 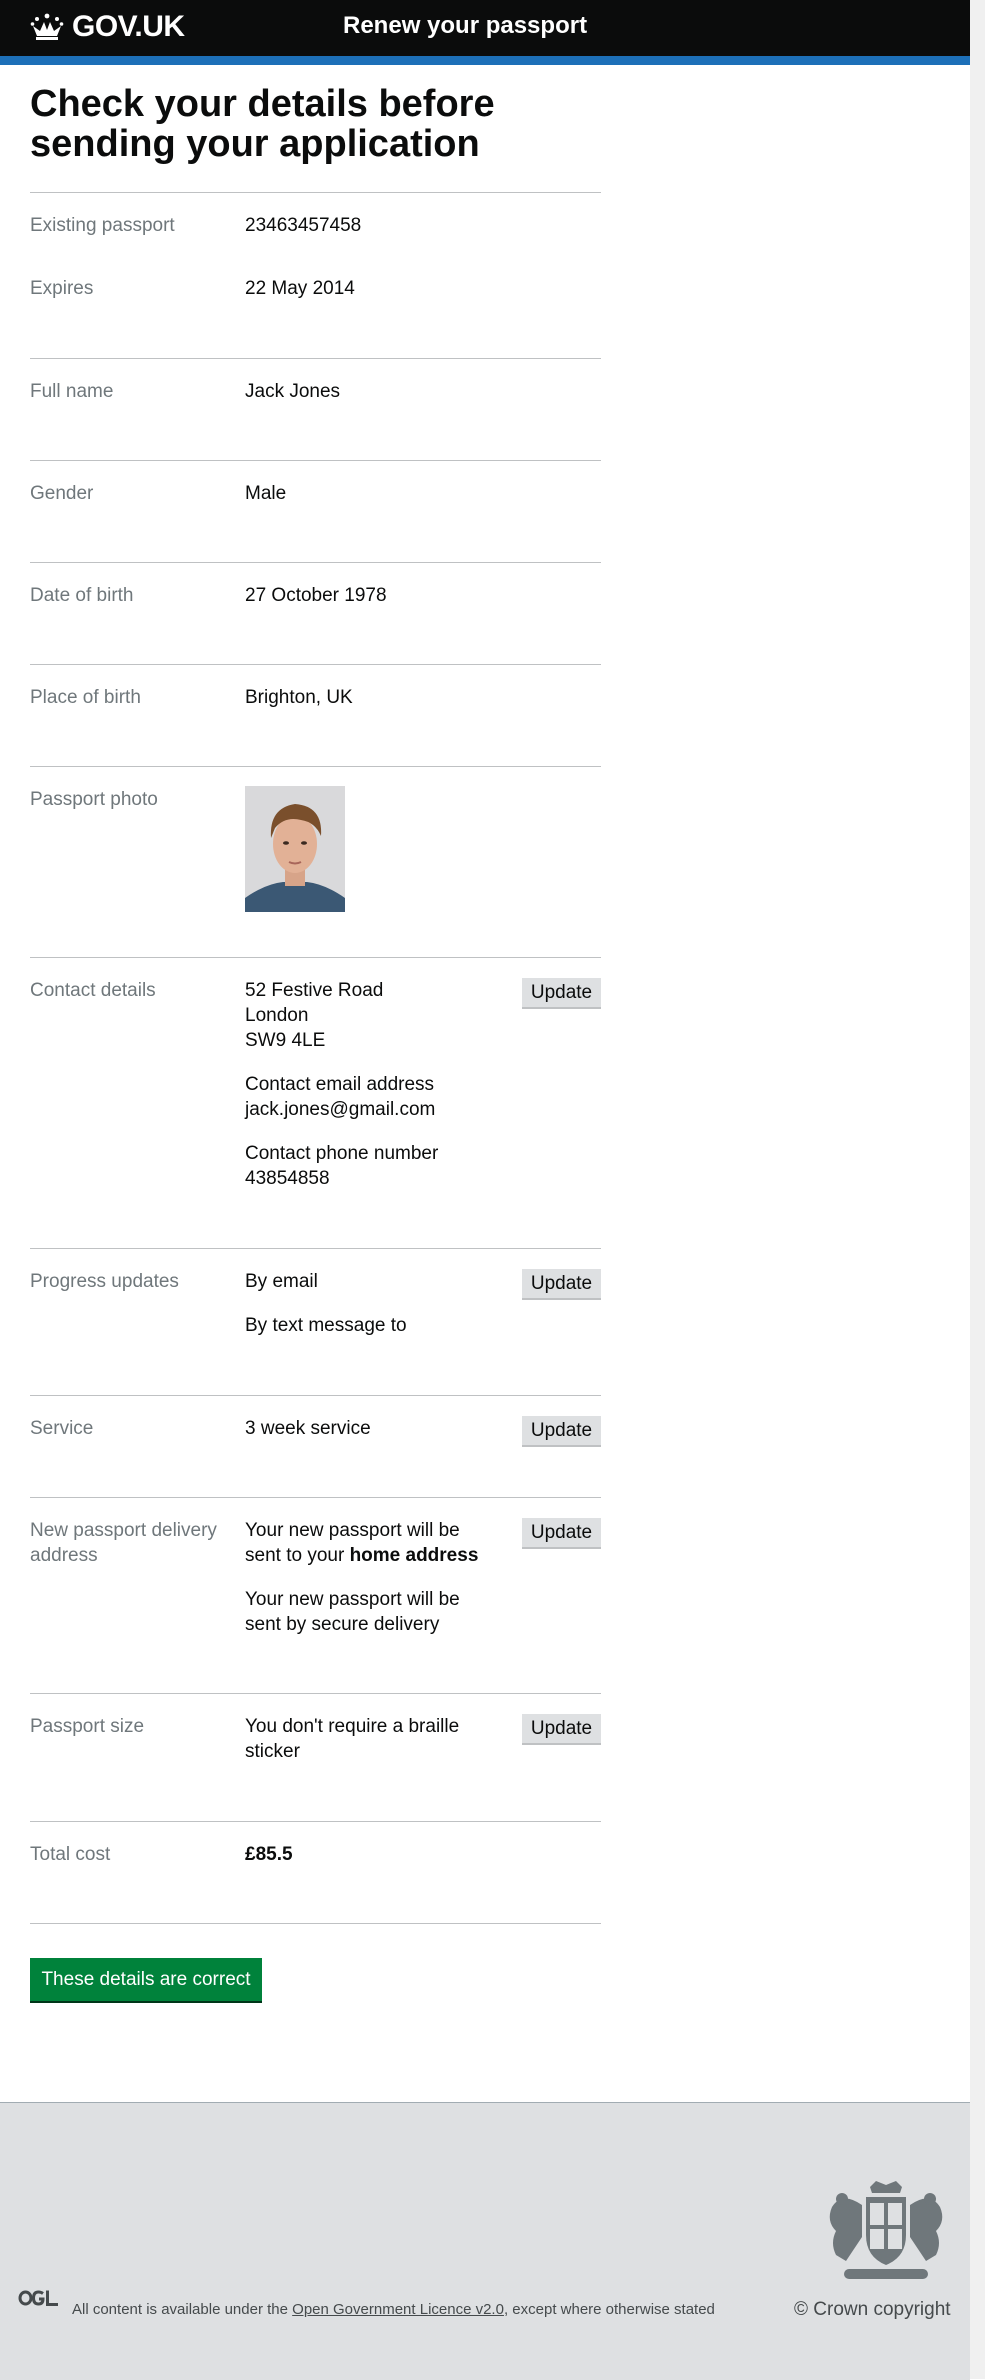 I want to click on phone-block: Contact phone number 43854858, so click(x=365, y=1166).